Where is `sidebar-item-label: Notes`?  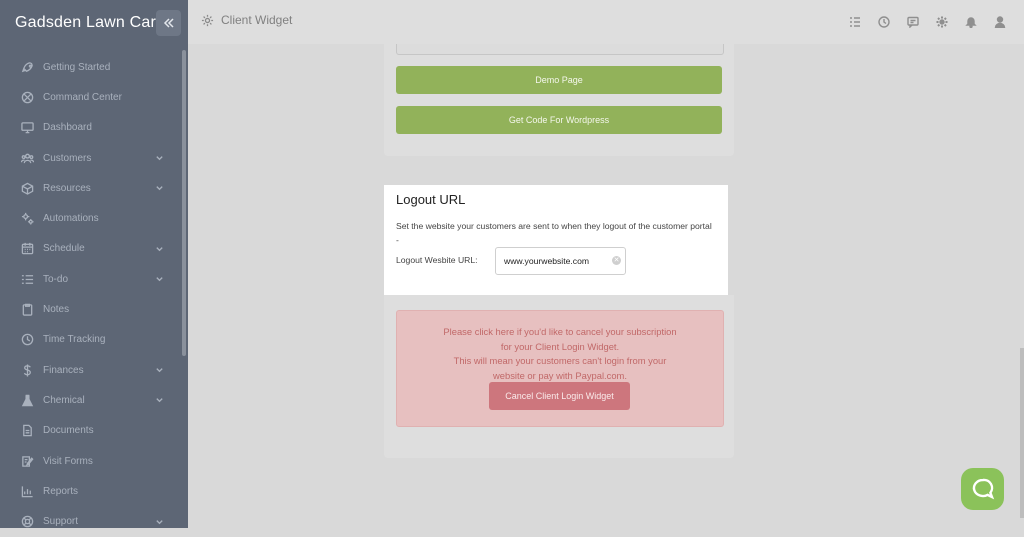
sidebar-item-label: Notes is located at coordinates (56, 310).